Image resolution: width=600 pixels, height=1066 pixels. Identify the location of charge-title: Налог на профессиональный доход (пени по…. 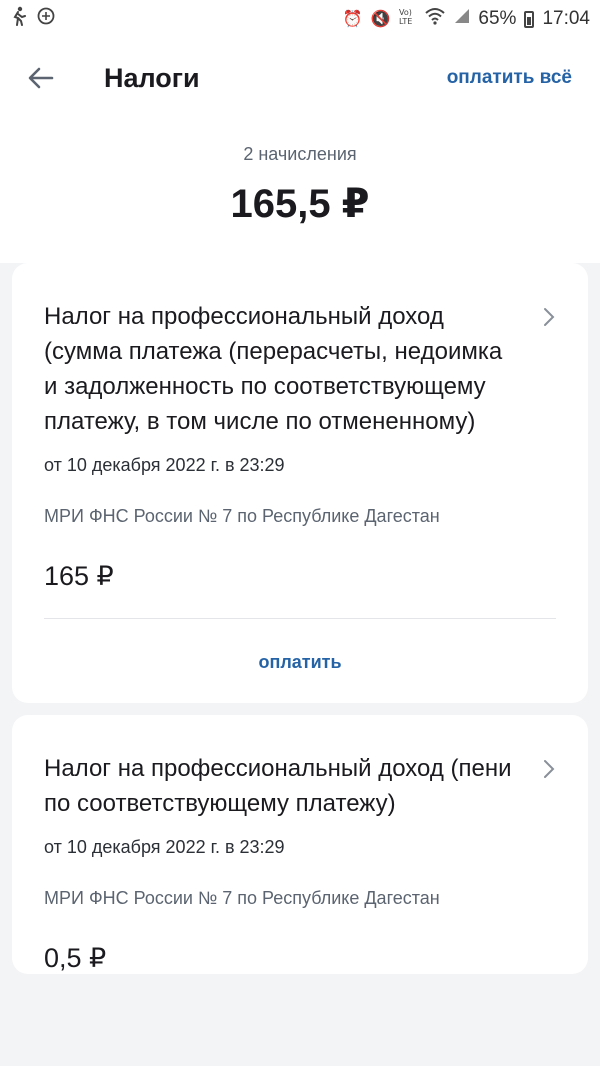
(278, 786).